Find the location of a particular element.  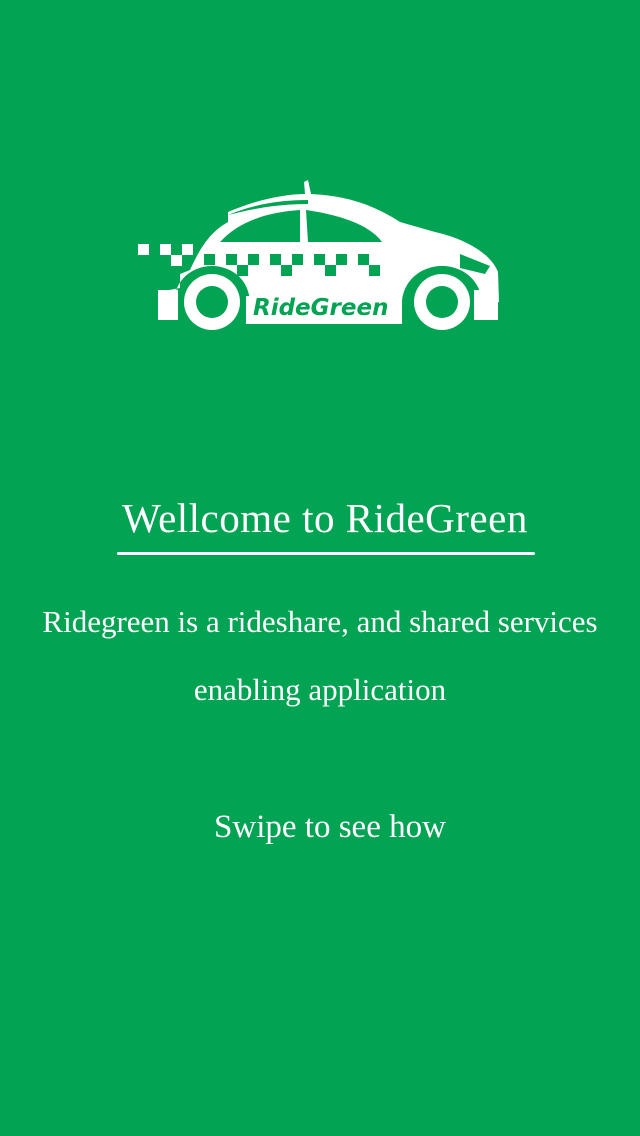

title-underline is located at coordinates (326, 553).